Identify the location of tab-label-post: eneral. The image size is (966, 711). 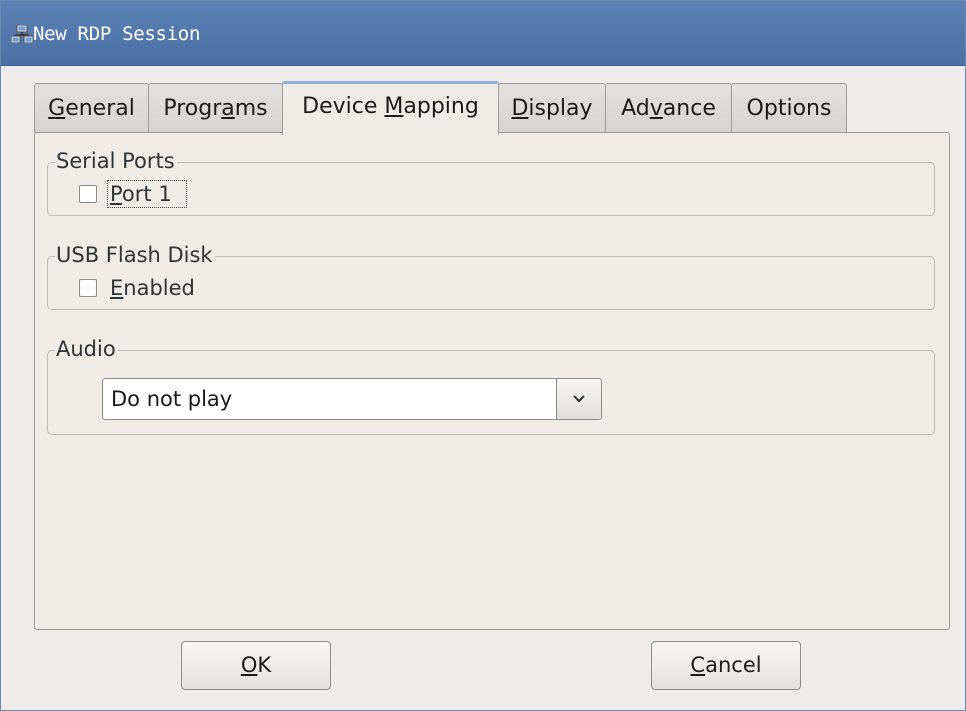
(100, 108).